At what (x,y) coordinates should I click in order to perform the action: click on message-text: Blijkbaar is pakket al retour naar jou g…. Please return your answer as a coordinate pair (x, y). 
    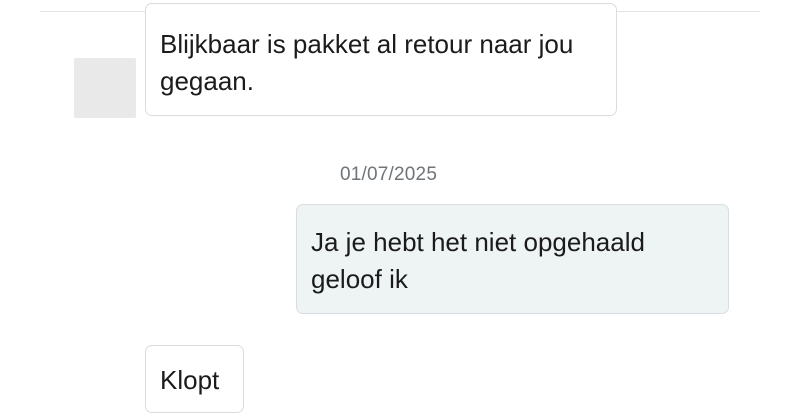
    Looking at the image, I should click on (367, 62).